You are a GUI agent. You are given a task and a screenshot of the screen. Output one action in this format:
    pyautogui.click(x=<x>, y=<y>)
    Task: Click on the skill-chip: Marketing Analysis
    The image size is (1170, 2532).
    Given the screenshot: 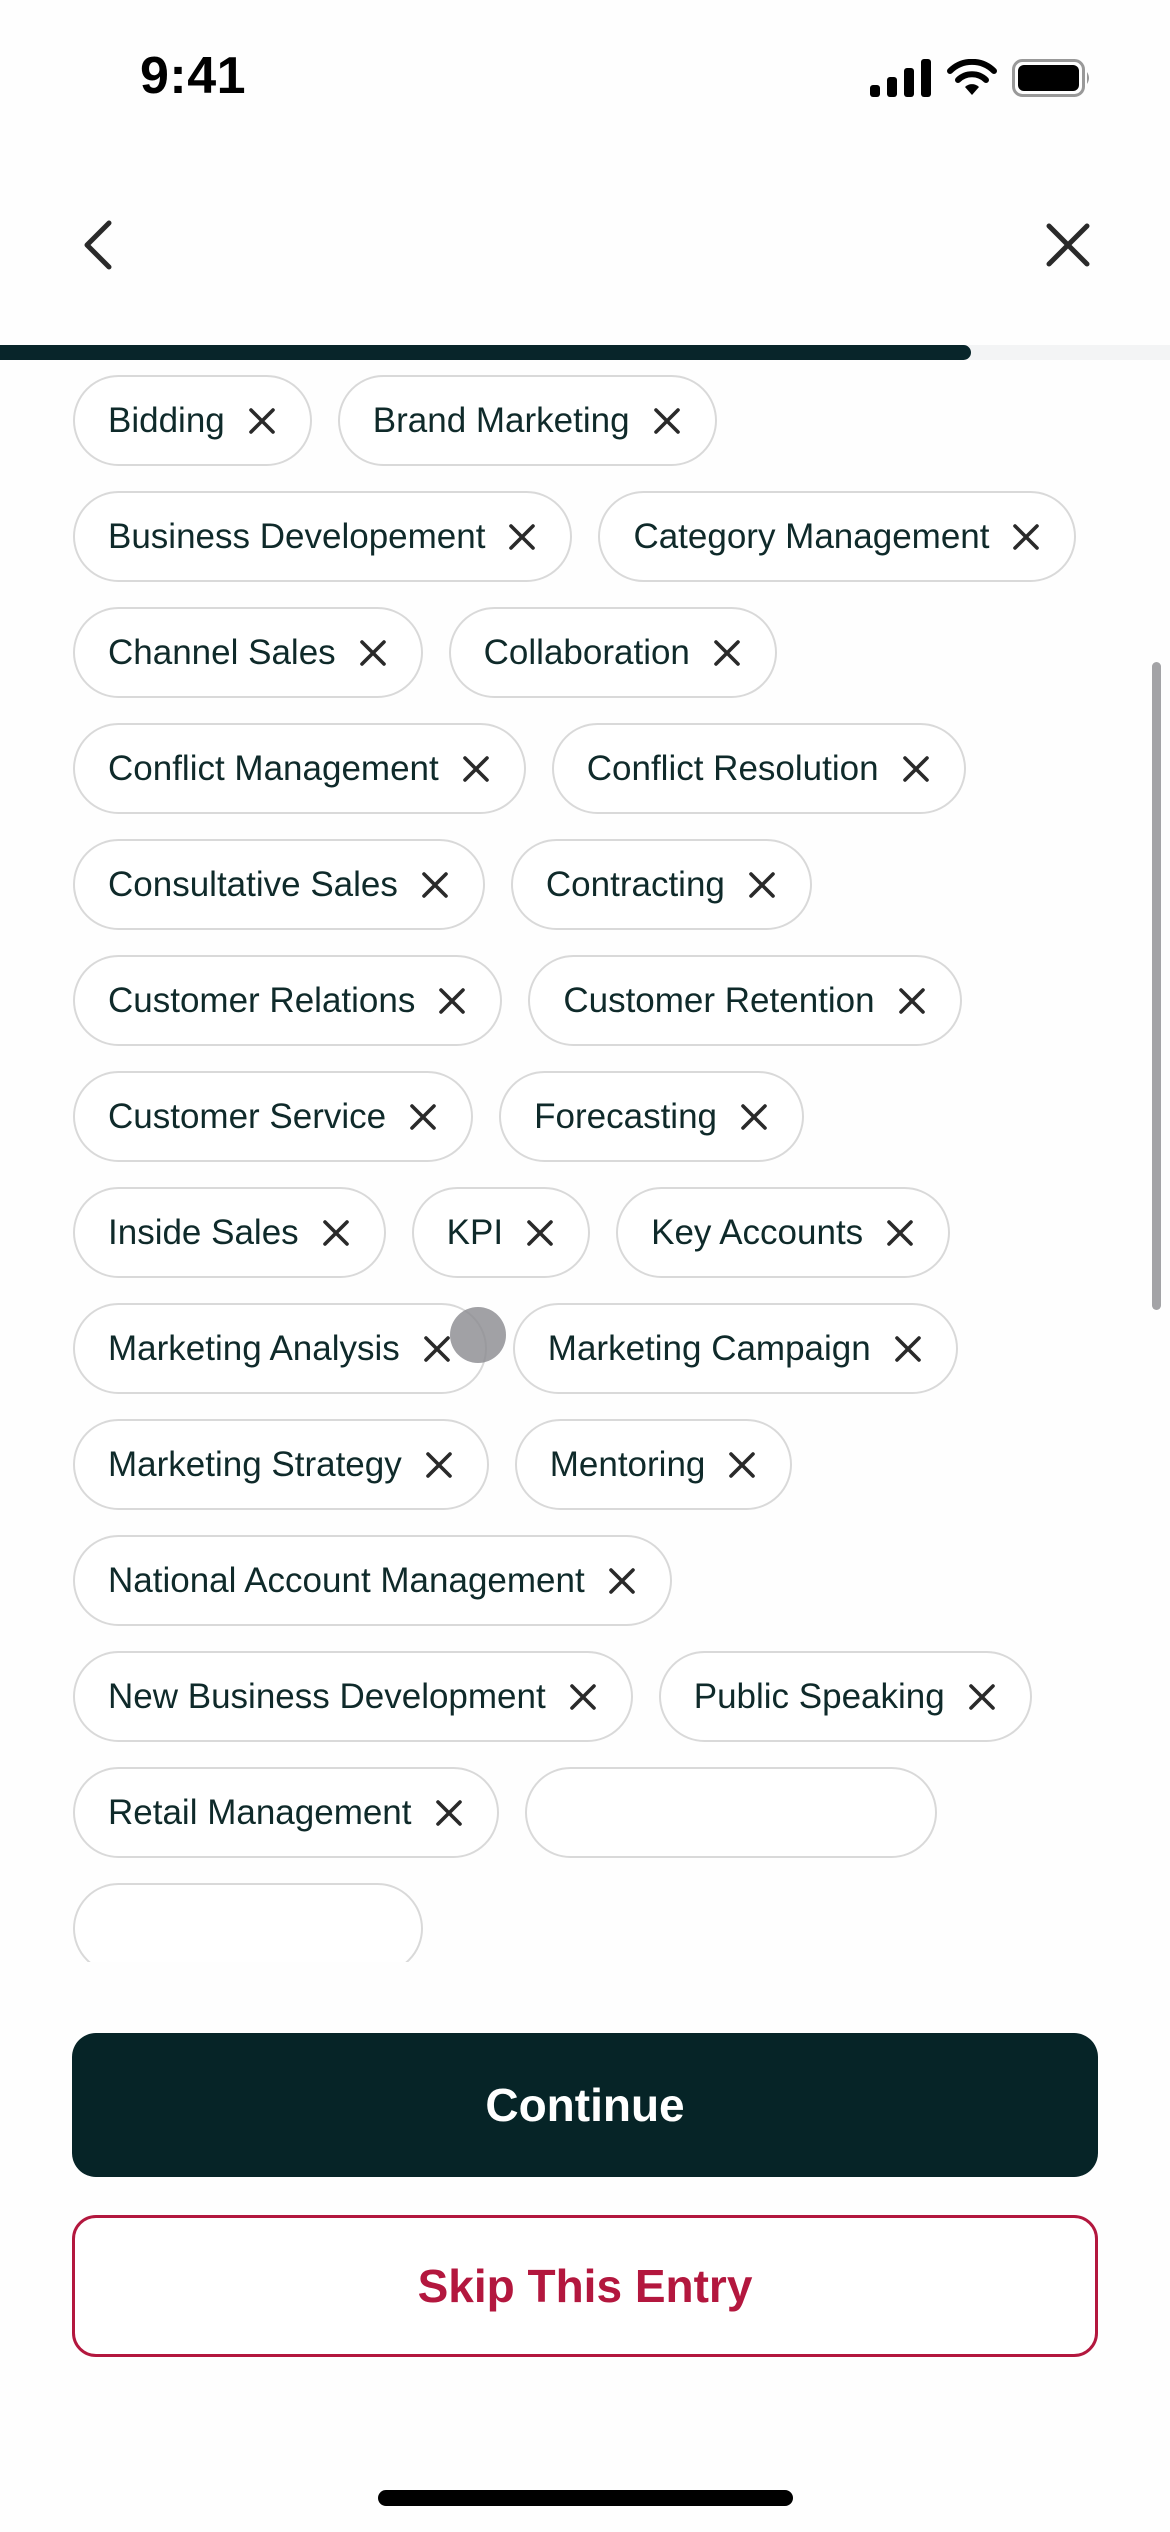 What is the action you would take?
    pyautogui.click(x=280, y=1348)
    